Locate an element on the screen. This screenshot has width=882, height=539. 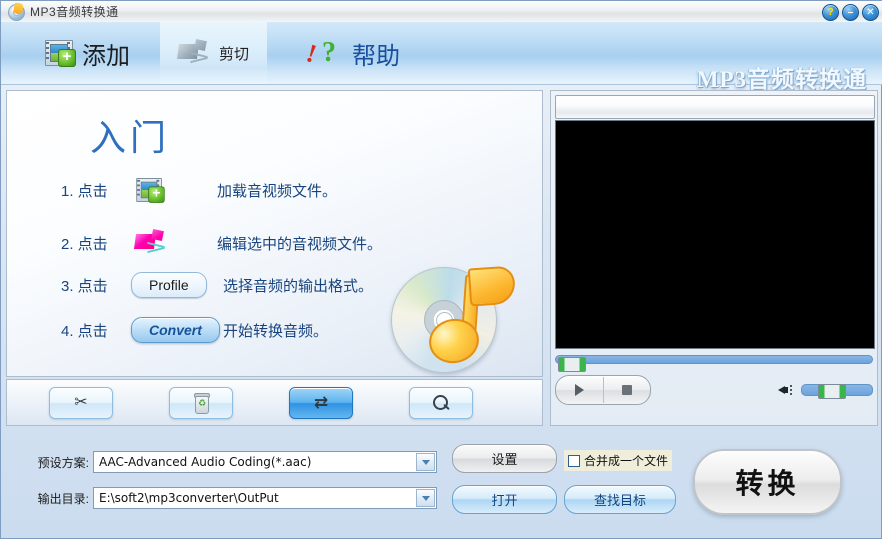
app-disc-note-icon is located at coordinates (16, 11).